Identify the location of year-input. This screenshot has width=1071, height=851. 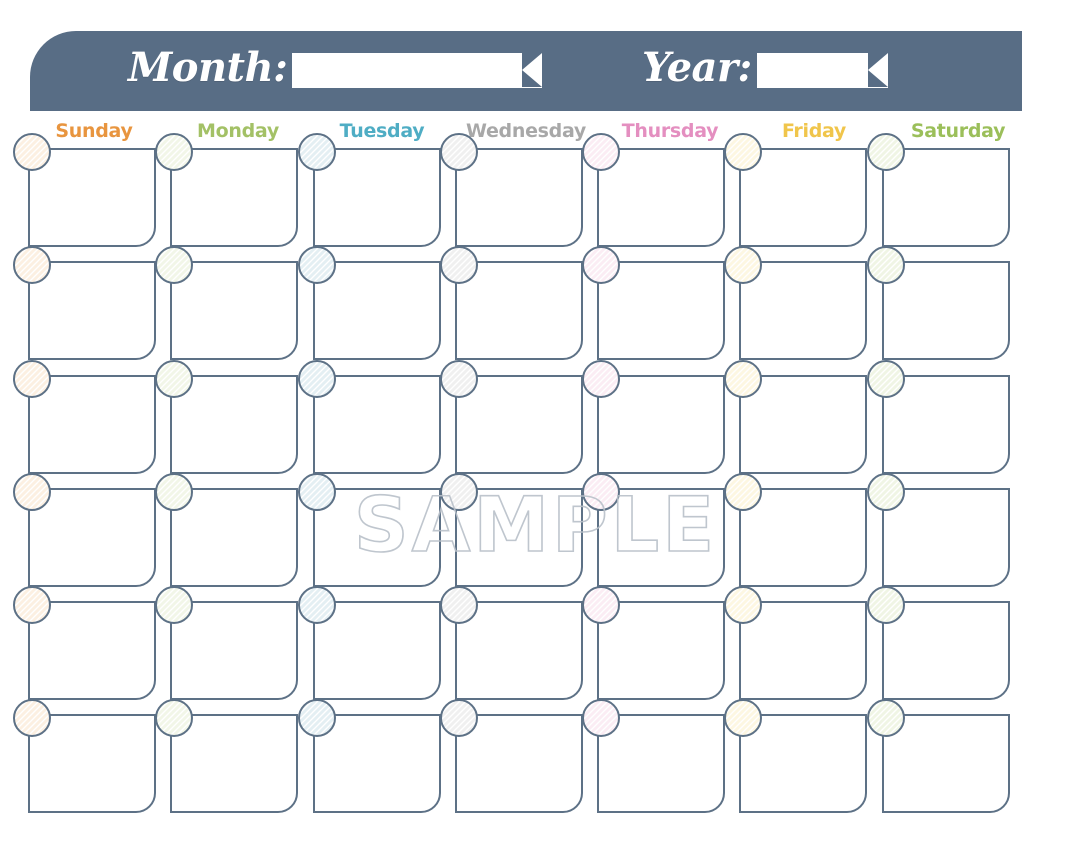
(813, 71).